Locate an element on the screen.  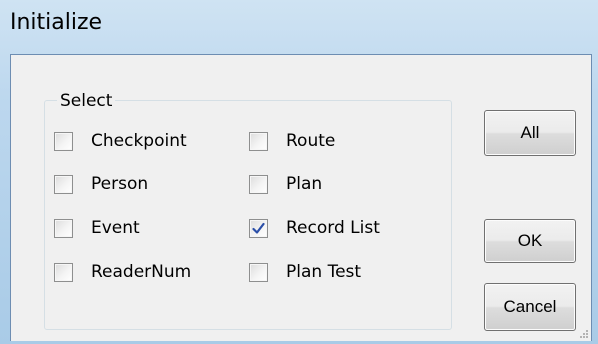
checkbox-plan: Plan is located at coordinates (285, 184).